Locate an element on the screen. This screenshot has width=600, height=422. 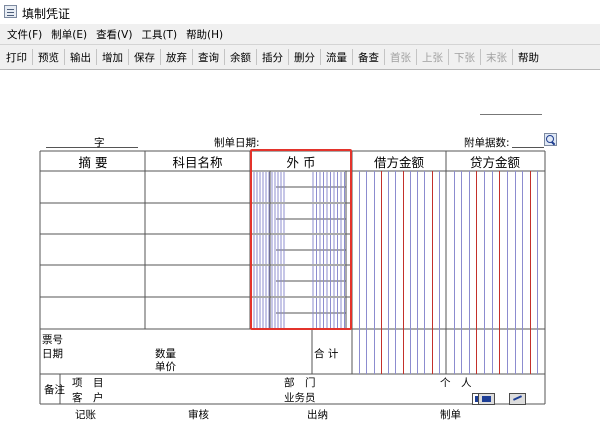
salesperson-label: 业务员 is located at coordinates (300, 398).